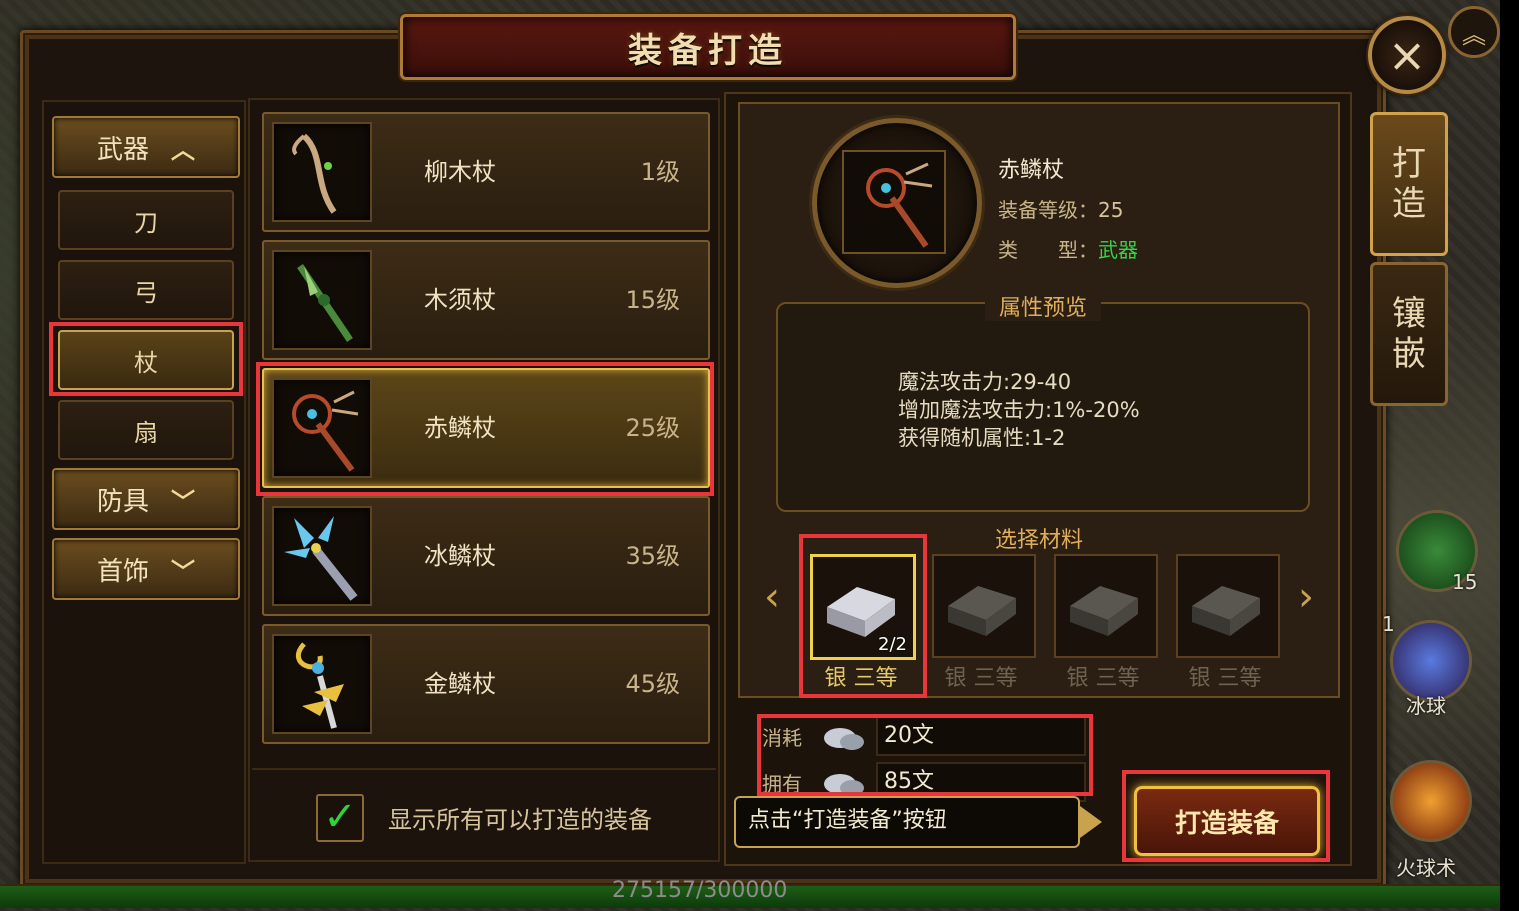  Describe the element at coordinates (1474, 32) in the screenshot. I see `collapse-up-icon: ︽` at that location.